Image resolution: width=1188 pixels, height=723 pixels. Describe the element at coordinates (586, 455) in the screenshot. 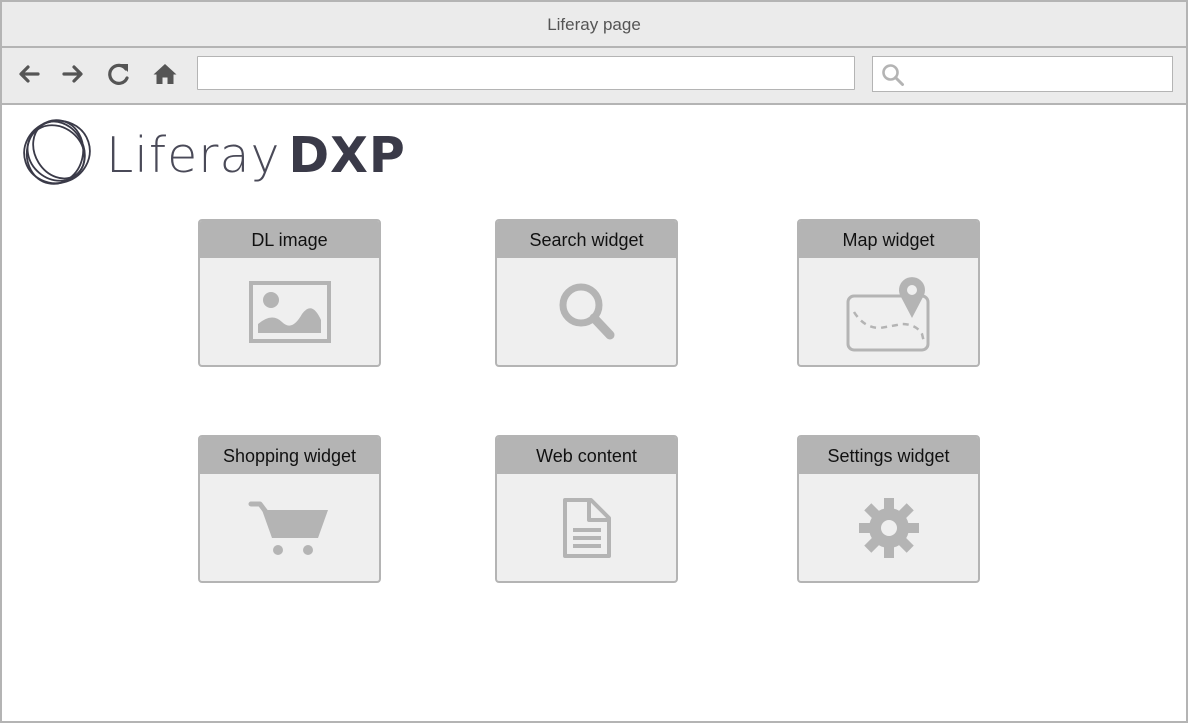

I see `widget-title: Web content` at that location.